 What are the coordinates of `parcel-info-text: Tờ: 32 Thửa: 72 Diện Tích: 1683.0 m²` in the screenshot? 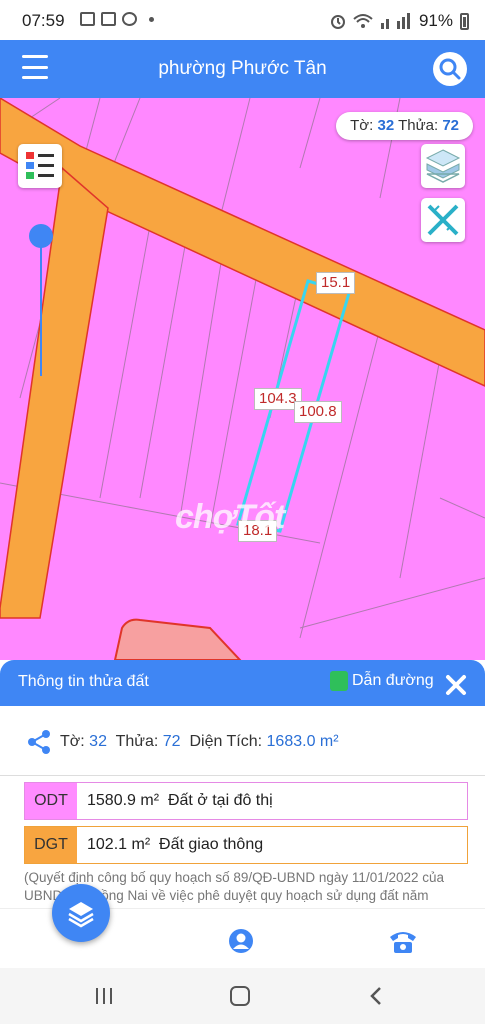 It's located at (199, 742).